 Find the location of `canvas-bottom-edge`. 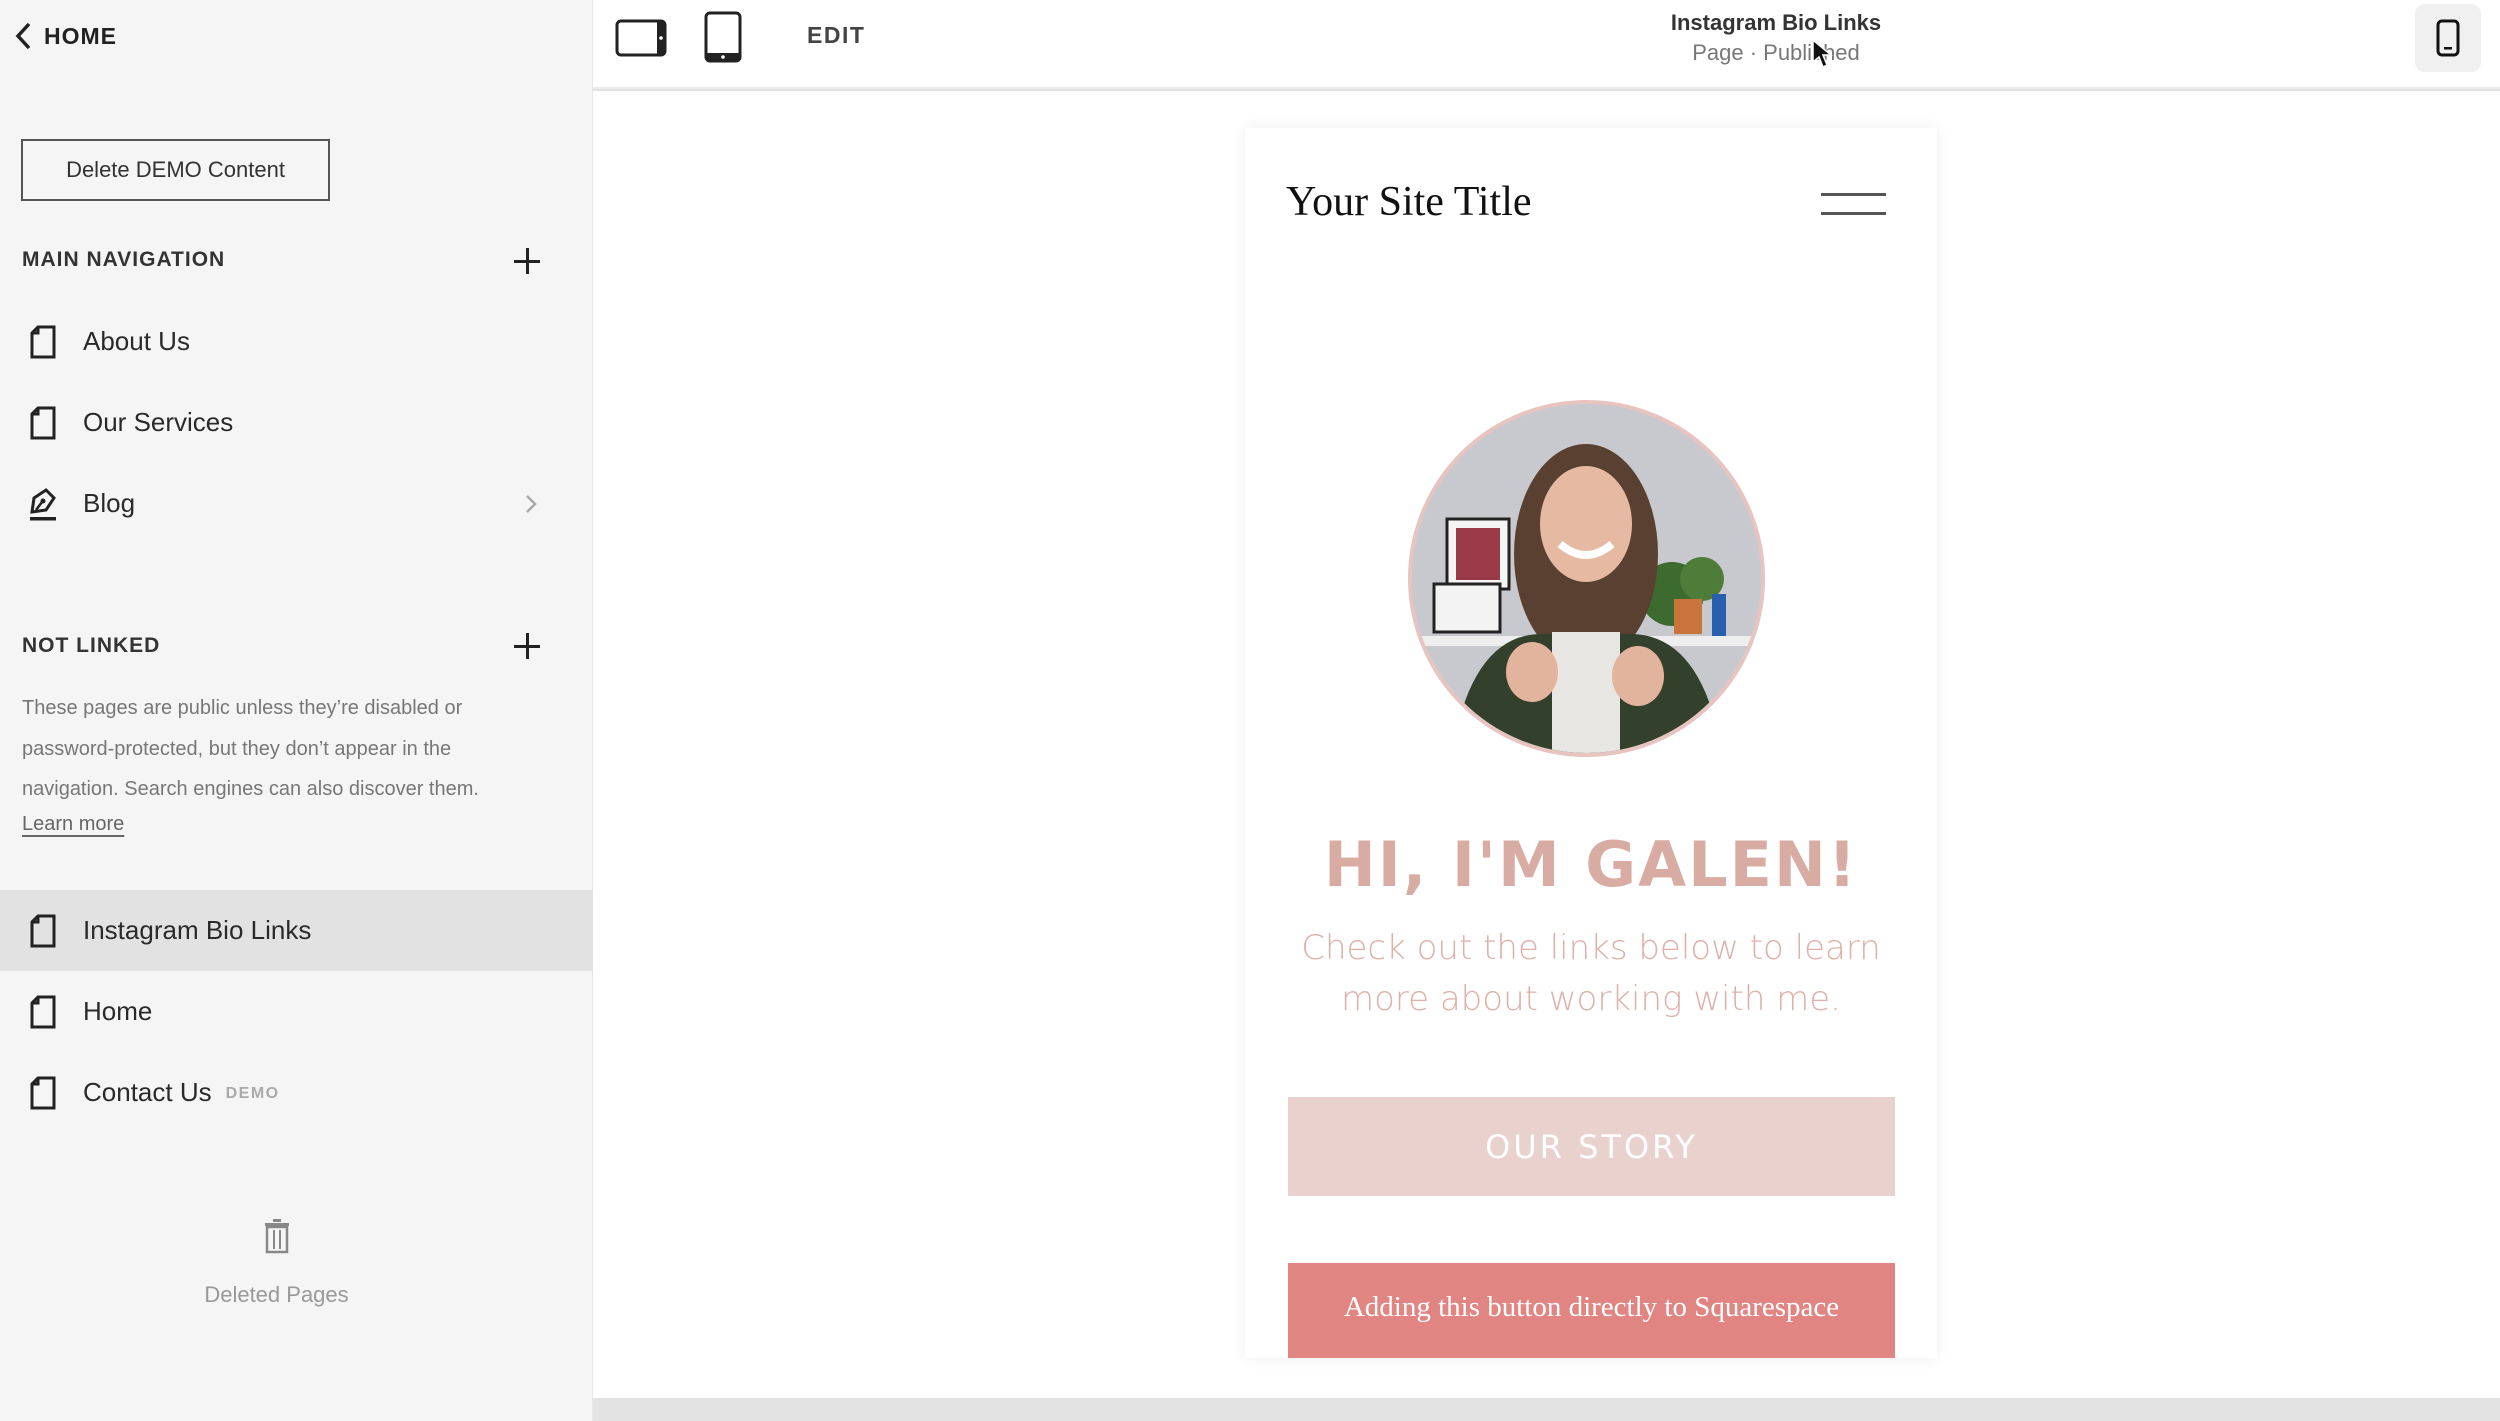

canvas-bottom-edge is located at coordinates (1546, 1409).